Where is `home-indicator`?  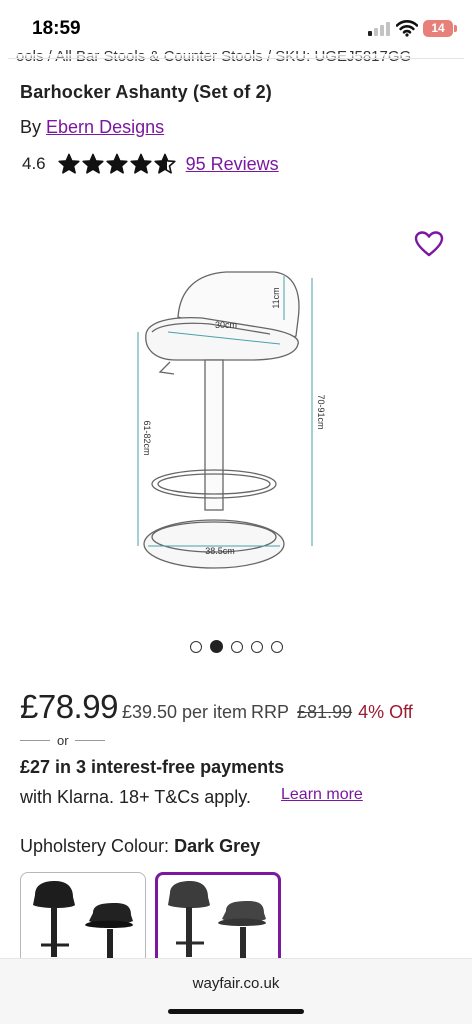 home-indicator is located at coordinates (236, 1011).